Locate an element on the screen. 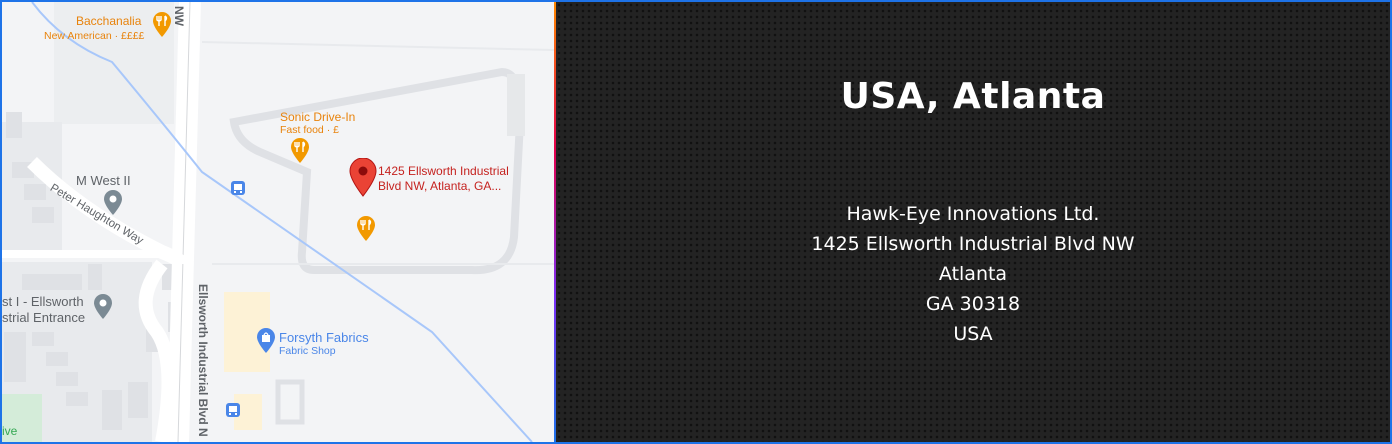  map-service-road is located at coordinates (290, 402).